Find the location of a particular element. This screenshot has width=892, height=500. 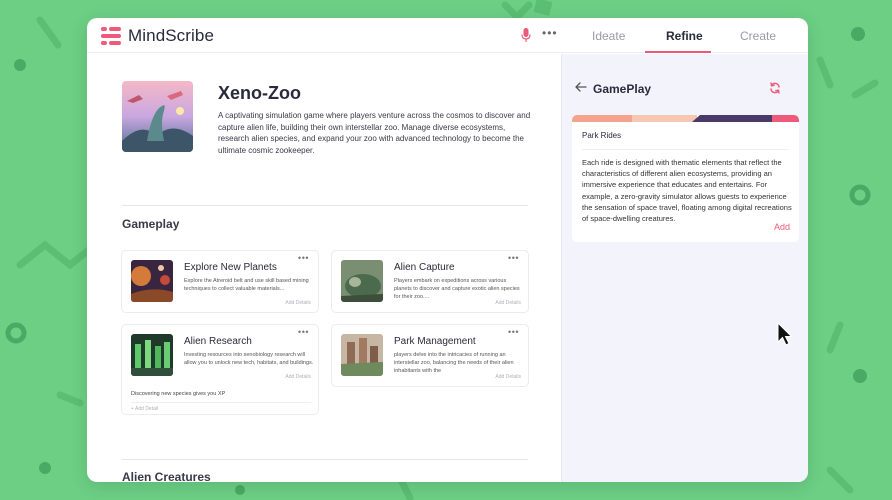

cursor-icon is located at coordinates (785, 334).